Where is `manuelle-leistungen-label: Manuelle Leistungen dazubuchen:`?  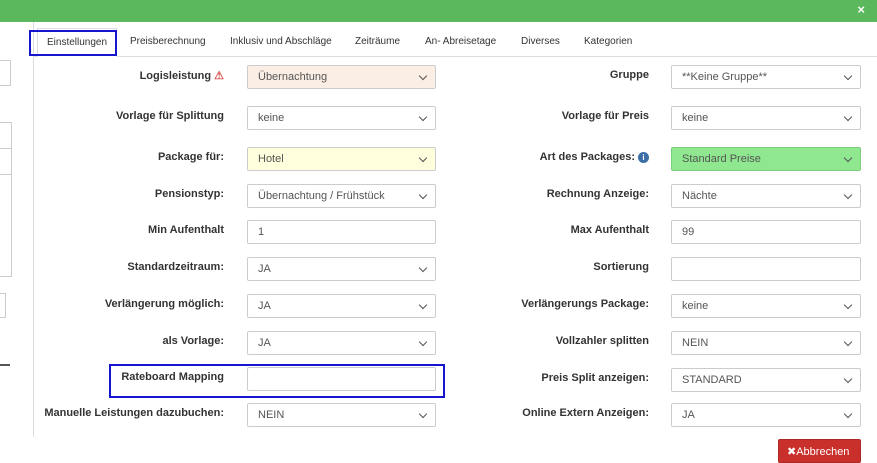 manuelle-leistungen-label: Manuelle Leistungen dazubuchen: is located at coordinates (134, 413).